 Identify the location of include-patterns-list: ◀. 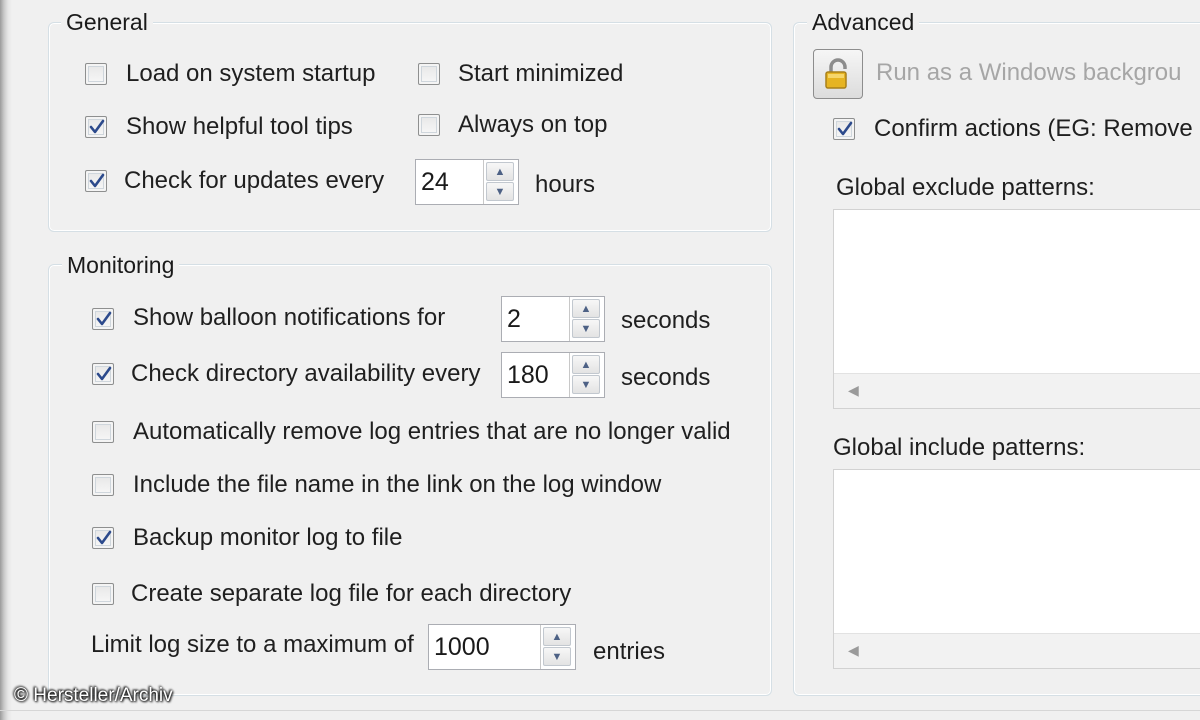
(1016, 569).